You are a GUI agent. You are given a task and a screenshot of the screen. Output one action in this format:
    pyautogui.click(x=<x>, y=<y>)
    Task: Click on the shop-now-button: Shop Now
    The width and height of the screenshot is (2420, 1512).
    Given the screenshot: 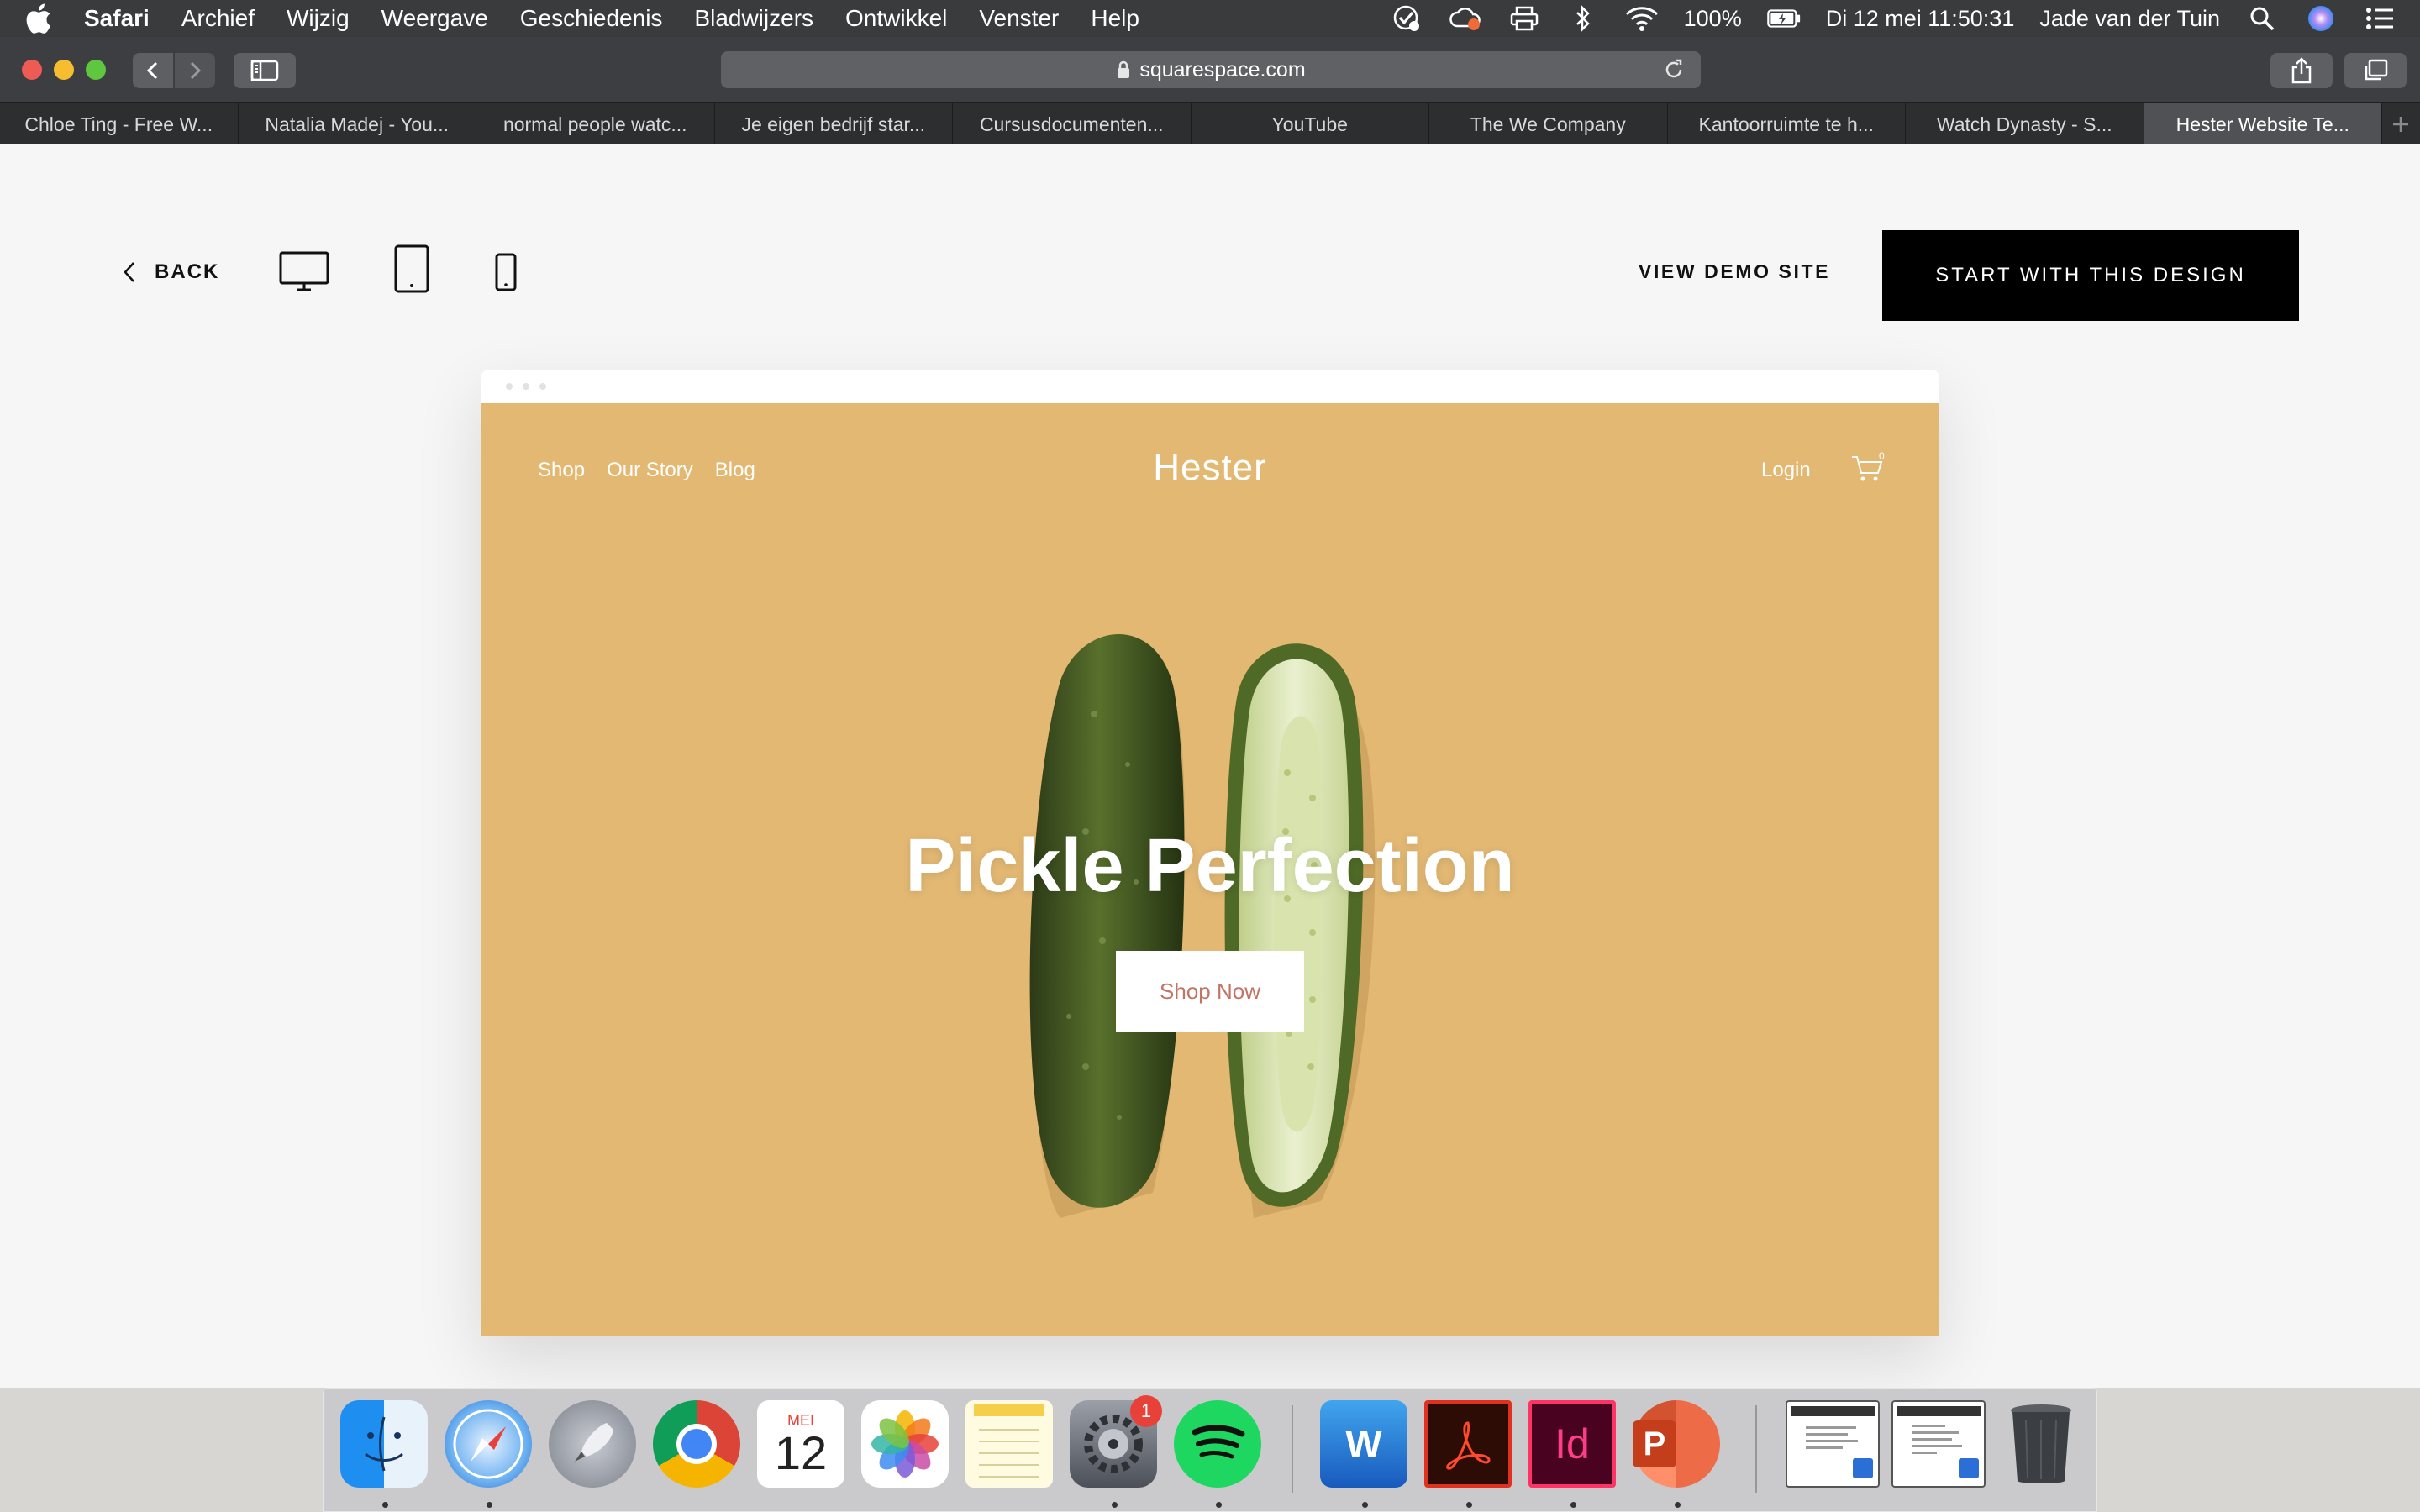 What is the action you would take?
    pyautogui.click(x=1210, y=991)
    